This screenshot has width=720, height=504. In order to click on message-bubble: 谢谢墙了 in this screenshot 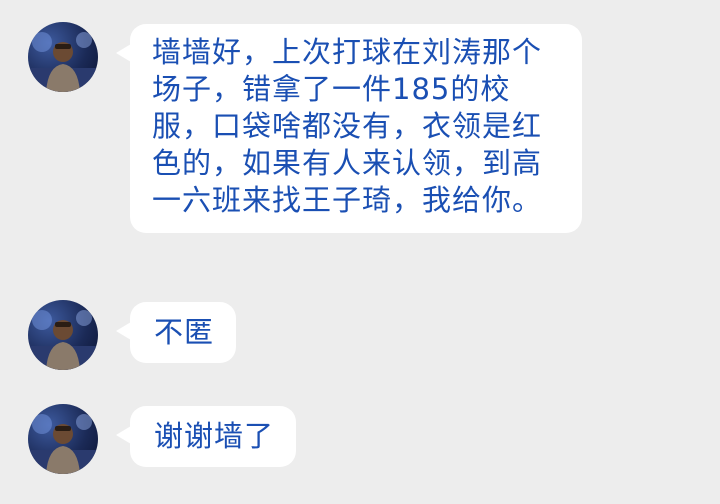, I will do `click(206, 436)`.